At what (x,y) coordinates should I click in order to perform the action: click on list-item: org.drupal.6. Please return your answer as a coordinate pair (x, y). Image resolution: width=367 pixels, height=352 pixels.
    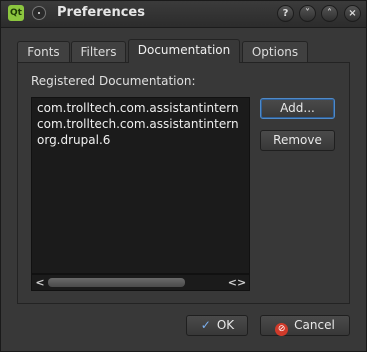
    Looking at the image, I should click on (73, 140).